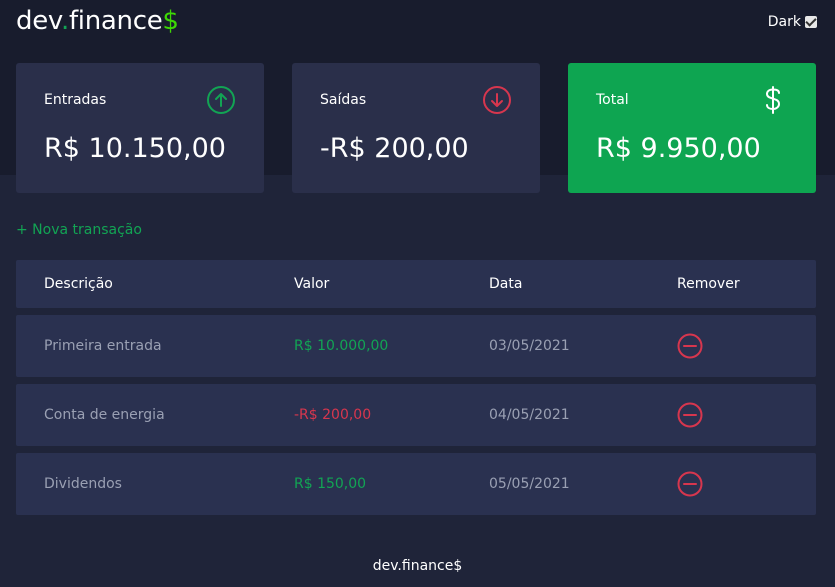  Describe the element at coordinates (416, 346) in the screenshot. I see `table-row: Primeira entrada R$ 10.000,00 03/05/2021` at that location.